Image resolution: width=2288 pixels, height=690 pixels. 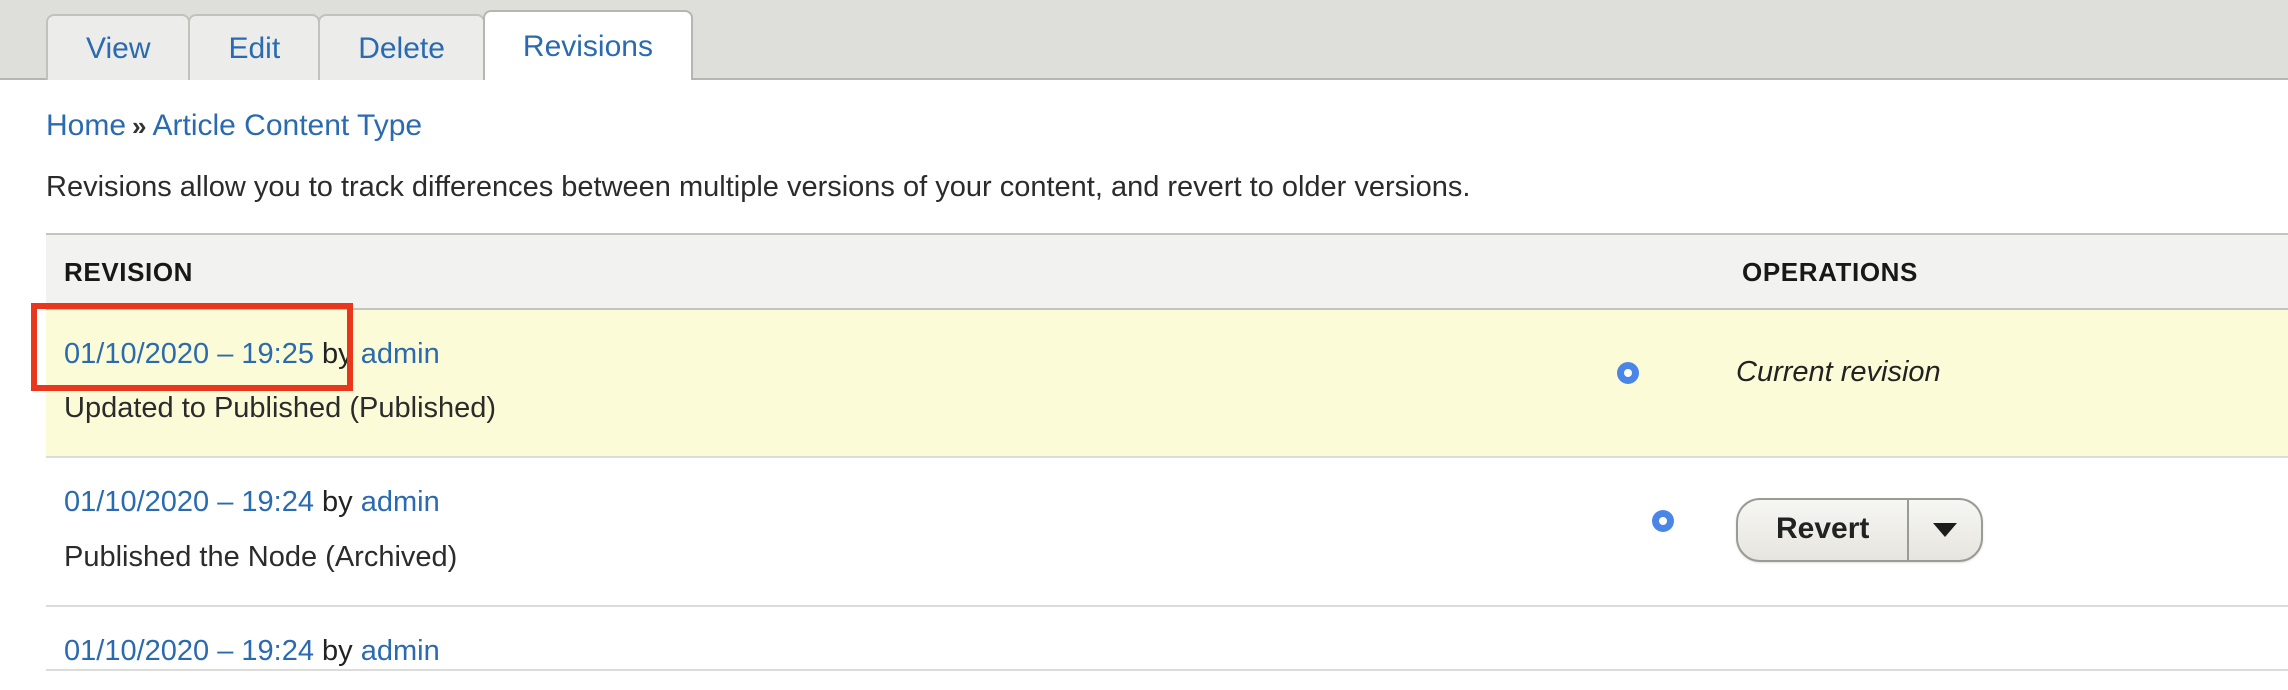 I want to click on breadcrumb-link-article-content-type: Article Content Type, so click(x=288, y=125).